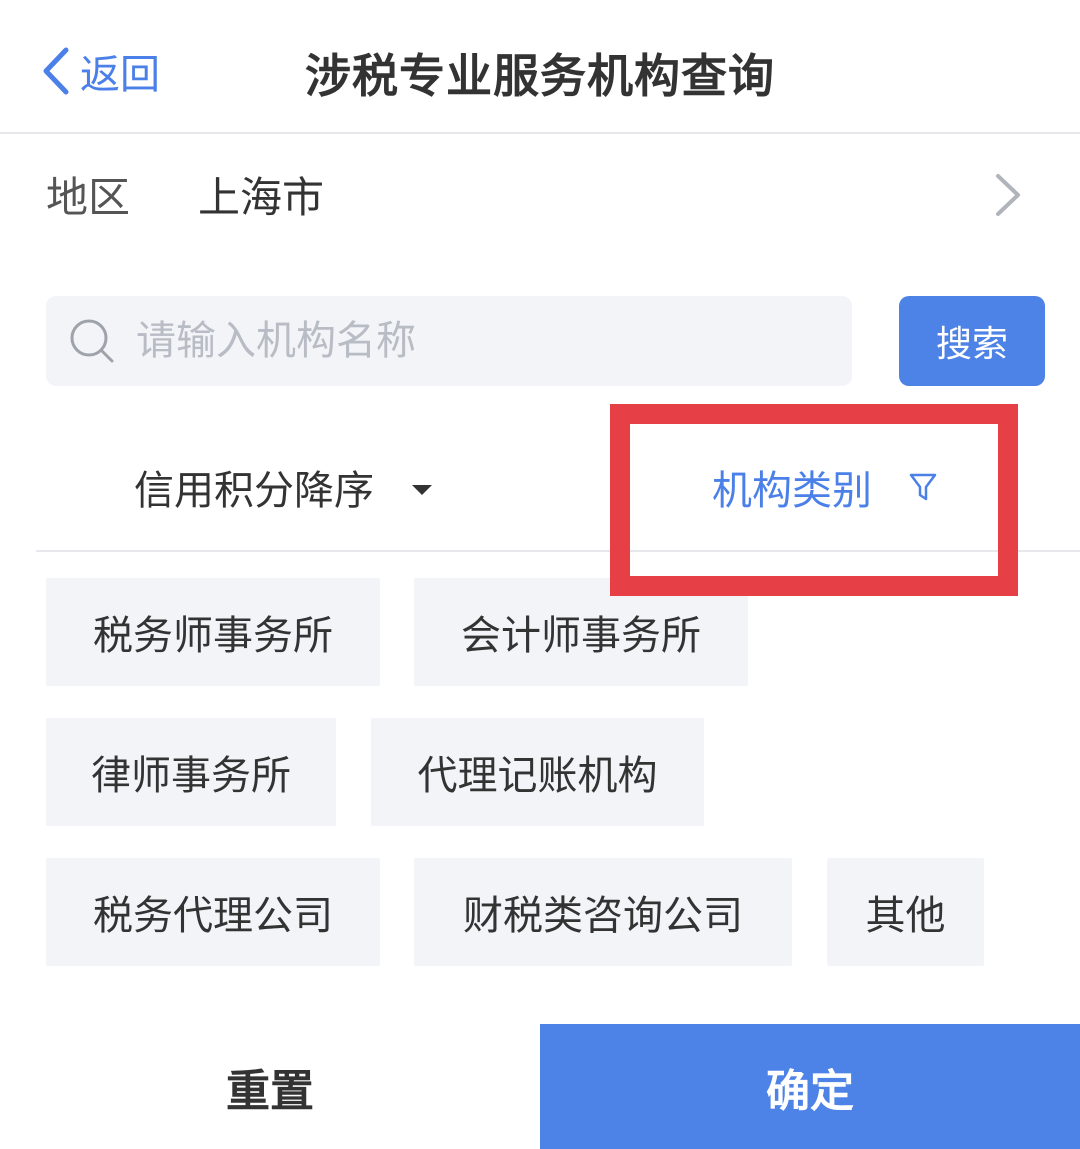  What do you see at coordinates (581, 632) in the screenshot?
I see `category-chip-accounting-firm: 会计师事务所` at bounding box center [581, 632].